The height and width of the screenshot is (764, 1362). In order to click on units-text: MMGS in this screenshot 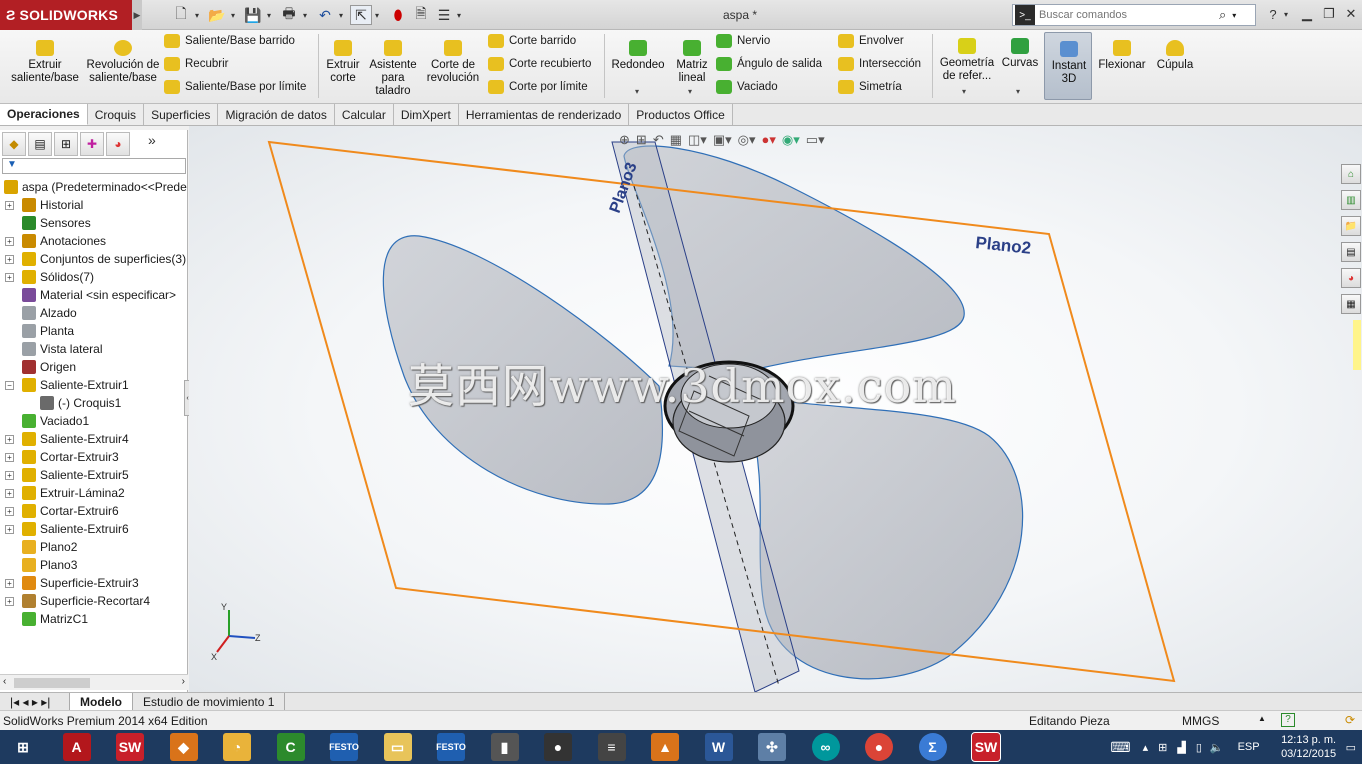, I will do `click(1200, 721)`.